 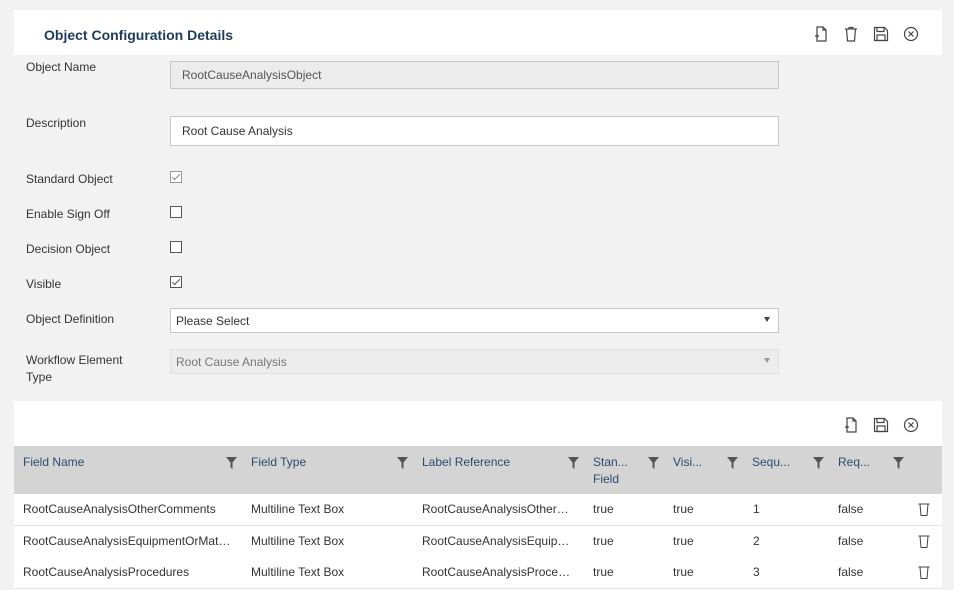 What do you see at coordinates (478, 32) in the screenshot?
I see `details-header: Object Configuration Details` at bounding box center [478, 32].